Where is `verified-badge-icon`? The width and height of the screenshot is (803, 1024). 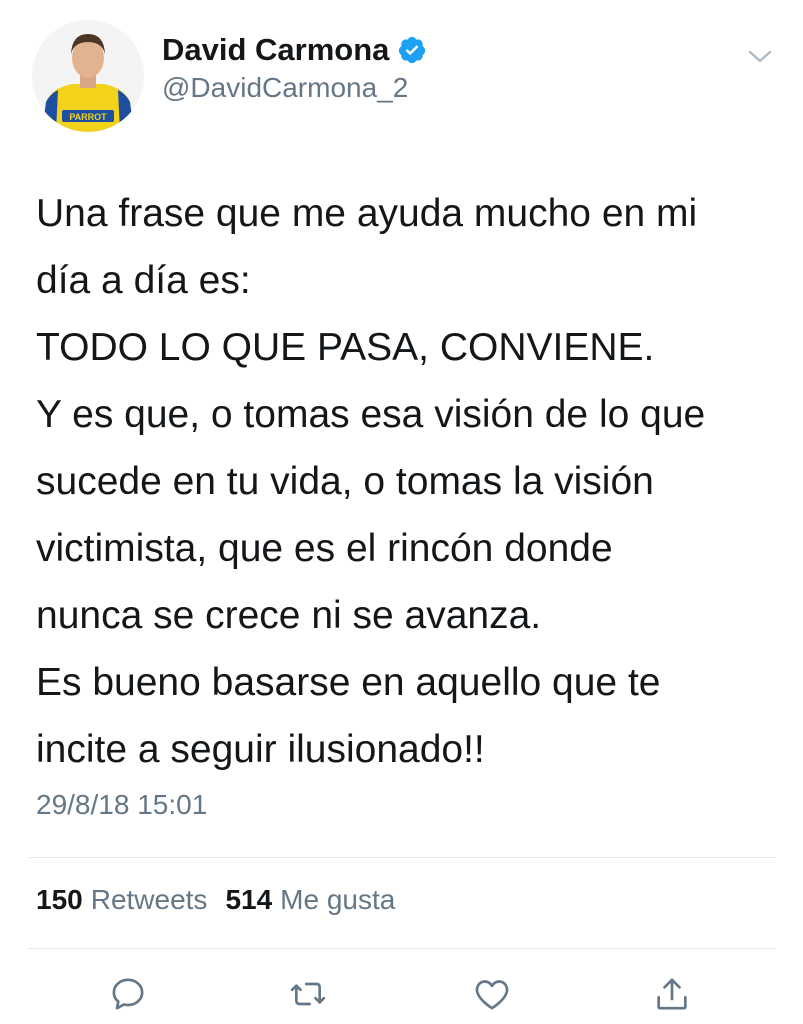 verified-badge-icon is located at coordinates (412, 50).